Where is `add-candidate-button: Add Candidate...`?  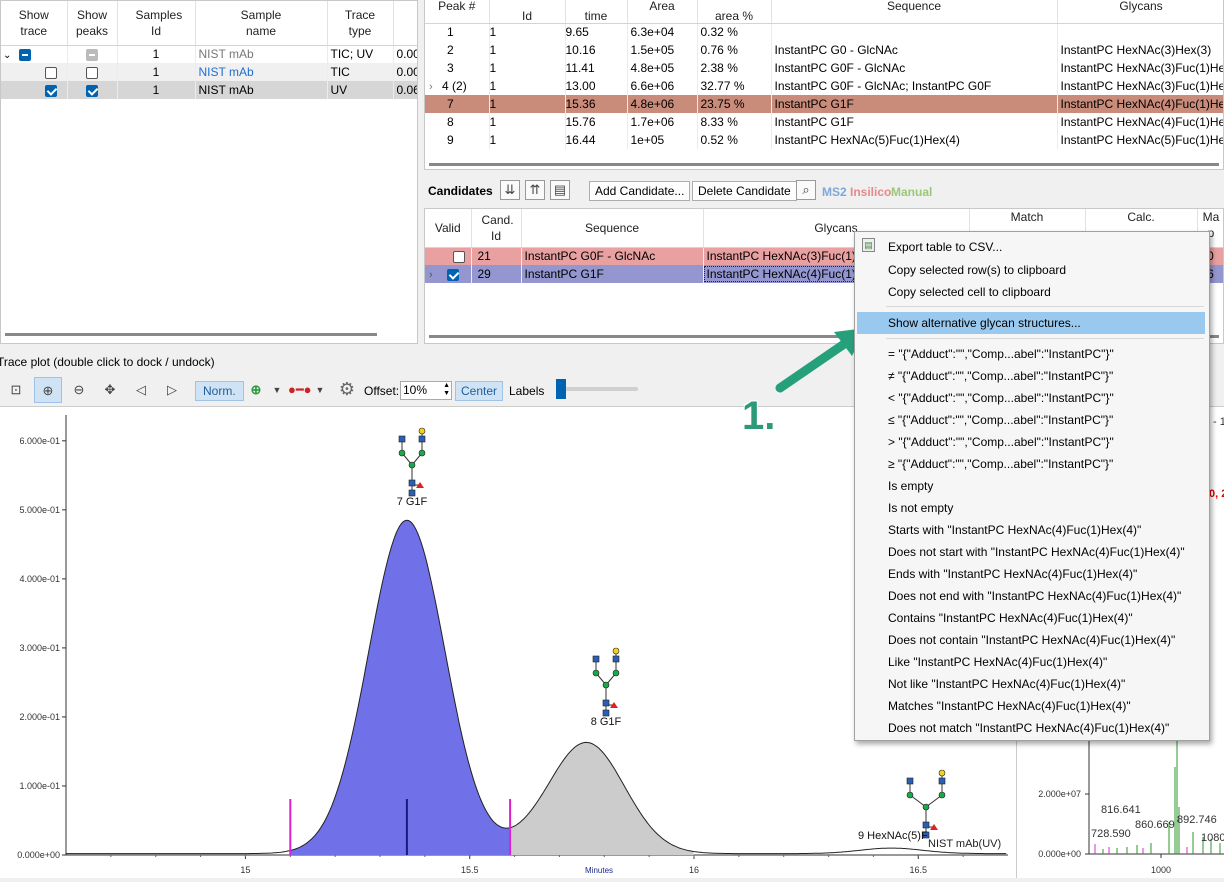 add-candidate-button: Add Candidate... is located at coordinates (640, 191).